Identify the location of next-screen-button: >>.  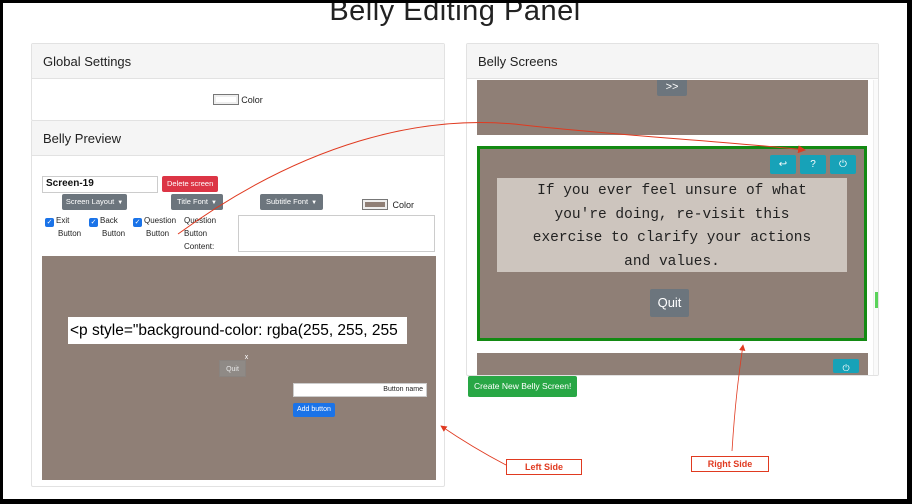
(672, 88).